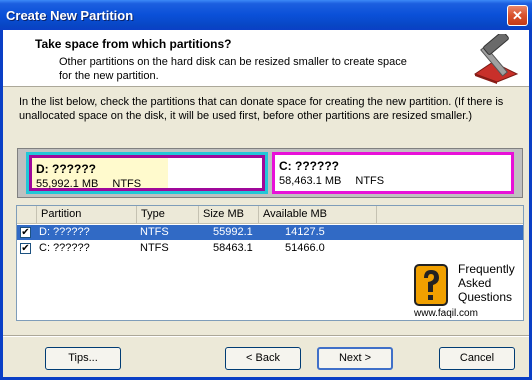 This screenshot has width=532, height=380. I want to click on window-title: Create New Partition, so click(70, 15).